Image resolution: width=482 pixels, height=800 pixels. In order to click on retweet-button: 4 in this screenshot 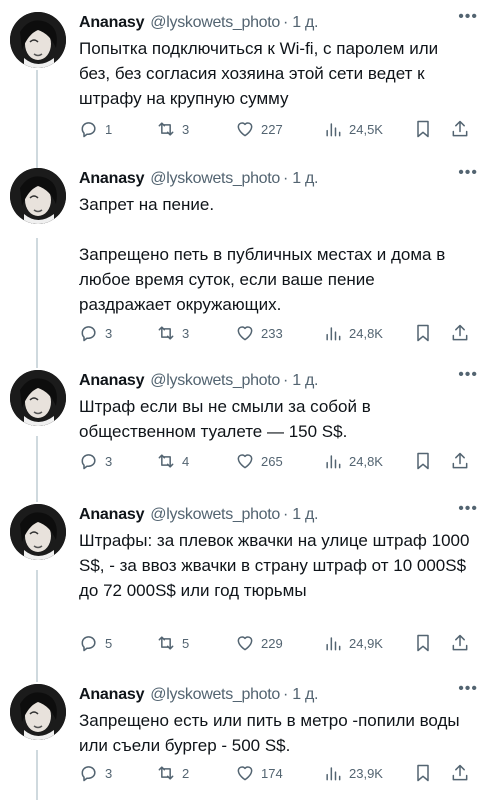, I will do `click(172, 461)`.